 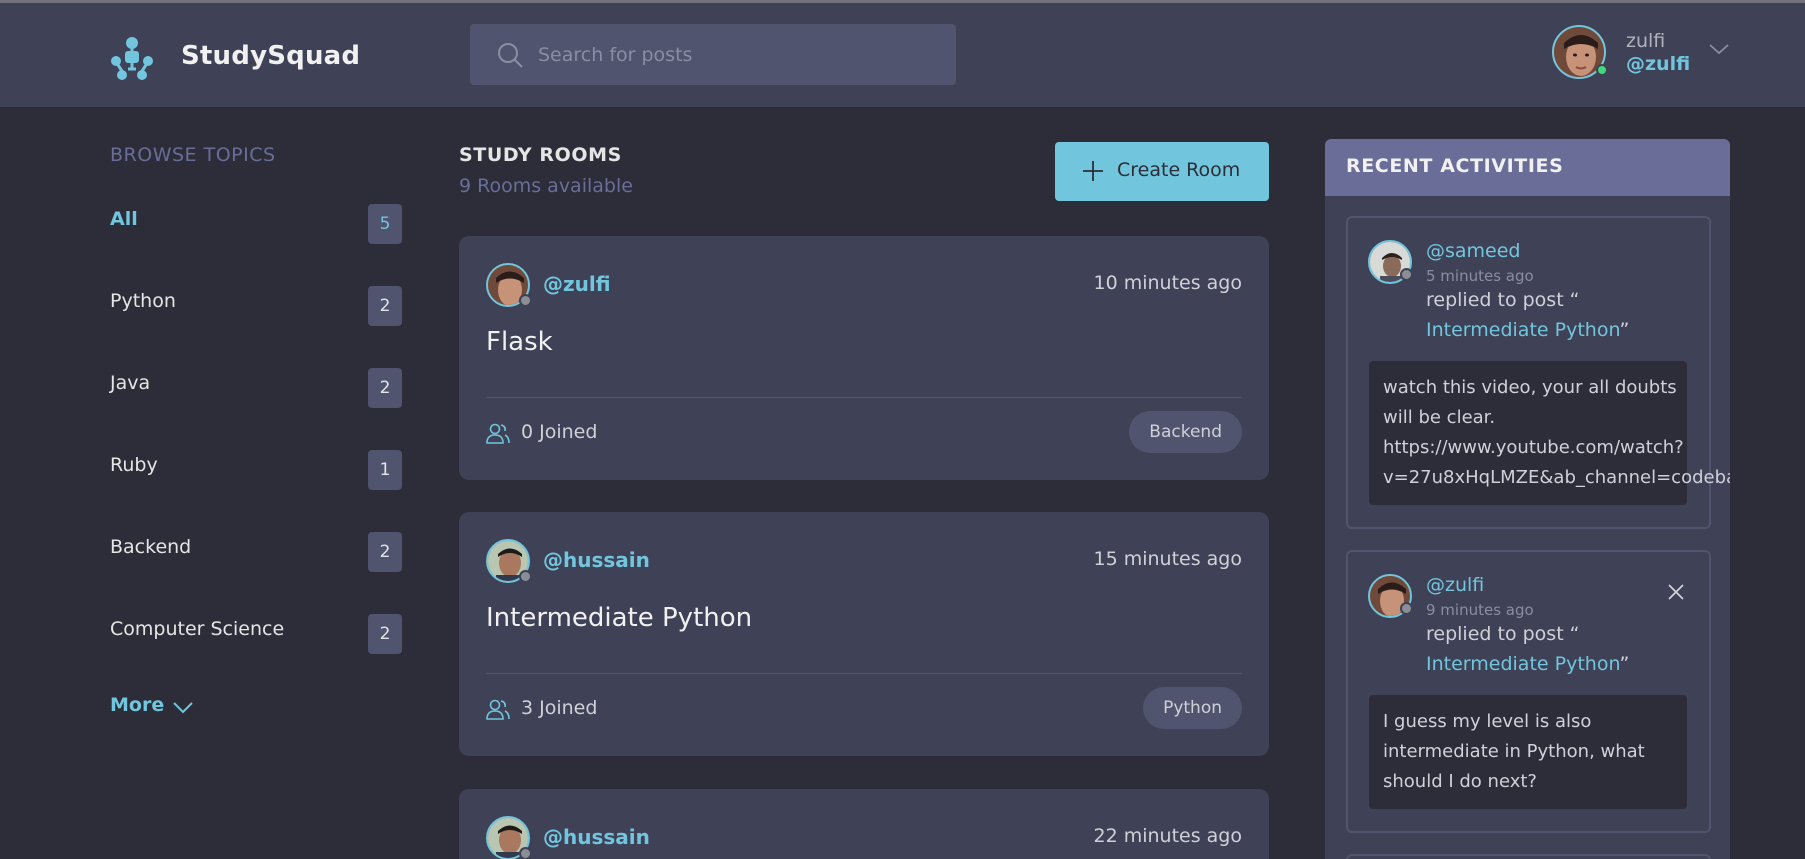 What do you see at coordinates (143, 301) in the screenshot?
I see `topic-label: Python` at bounding box center [143, 301].